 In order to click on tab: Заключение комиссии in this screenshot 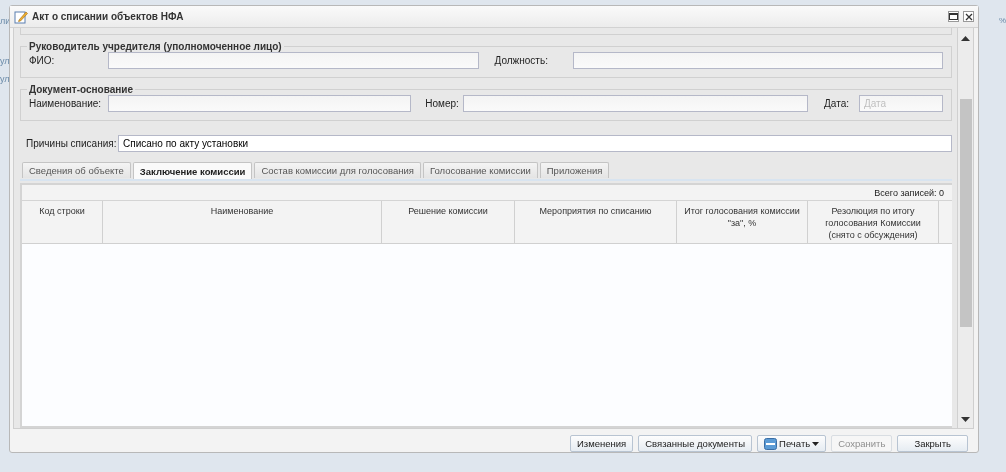, I will do `click(192, 170)`.